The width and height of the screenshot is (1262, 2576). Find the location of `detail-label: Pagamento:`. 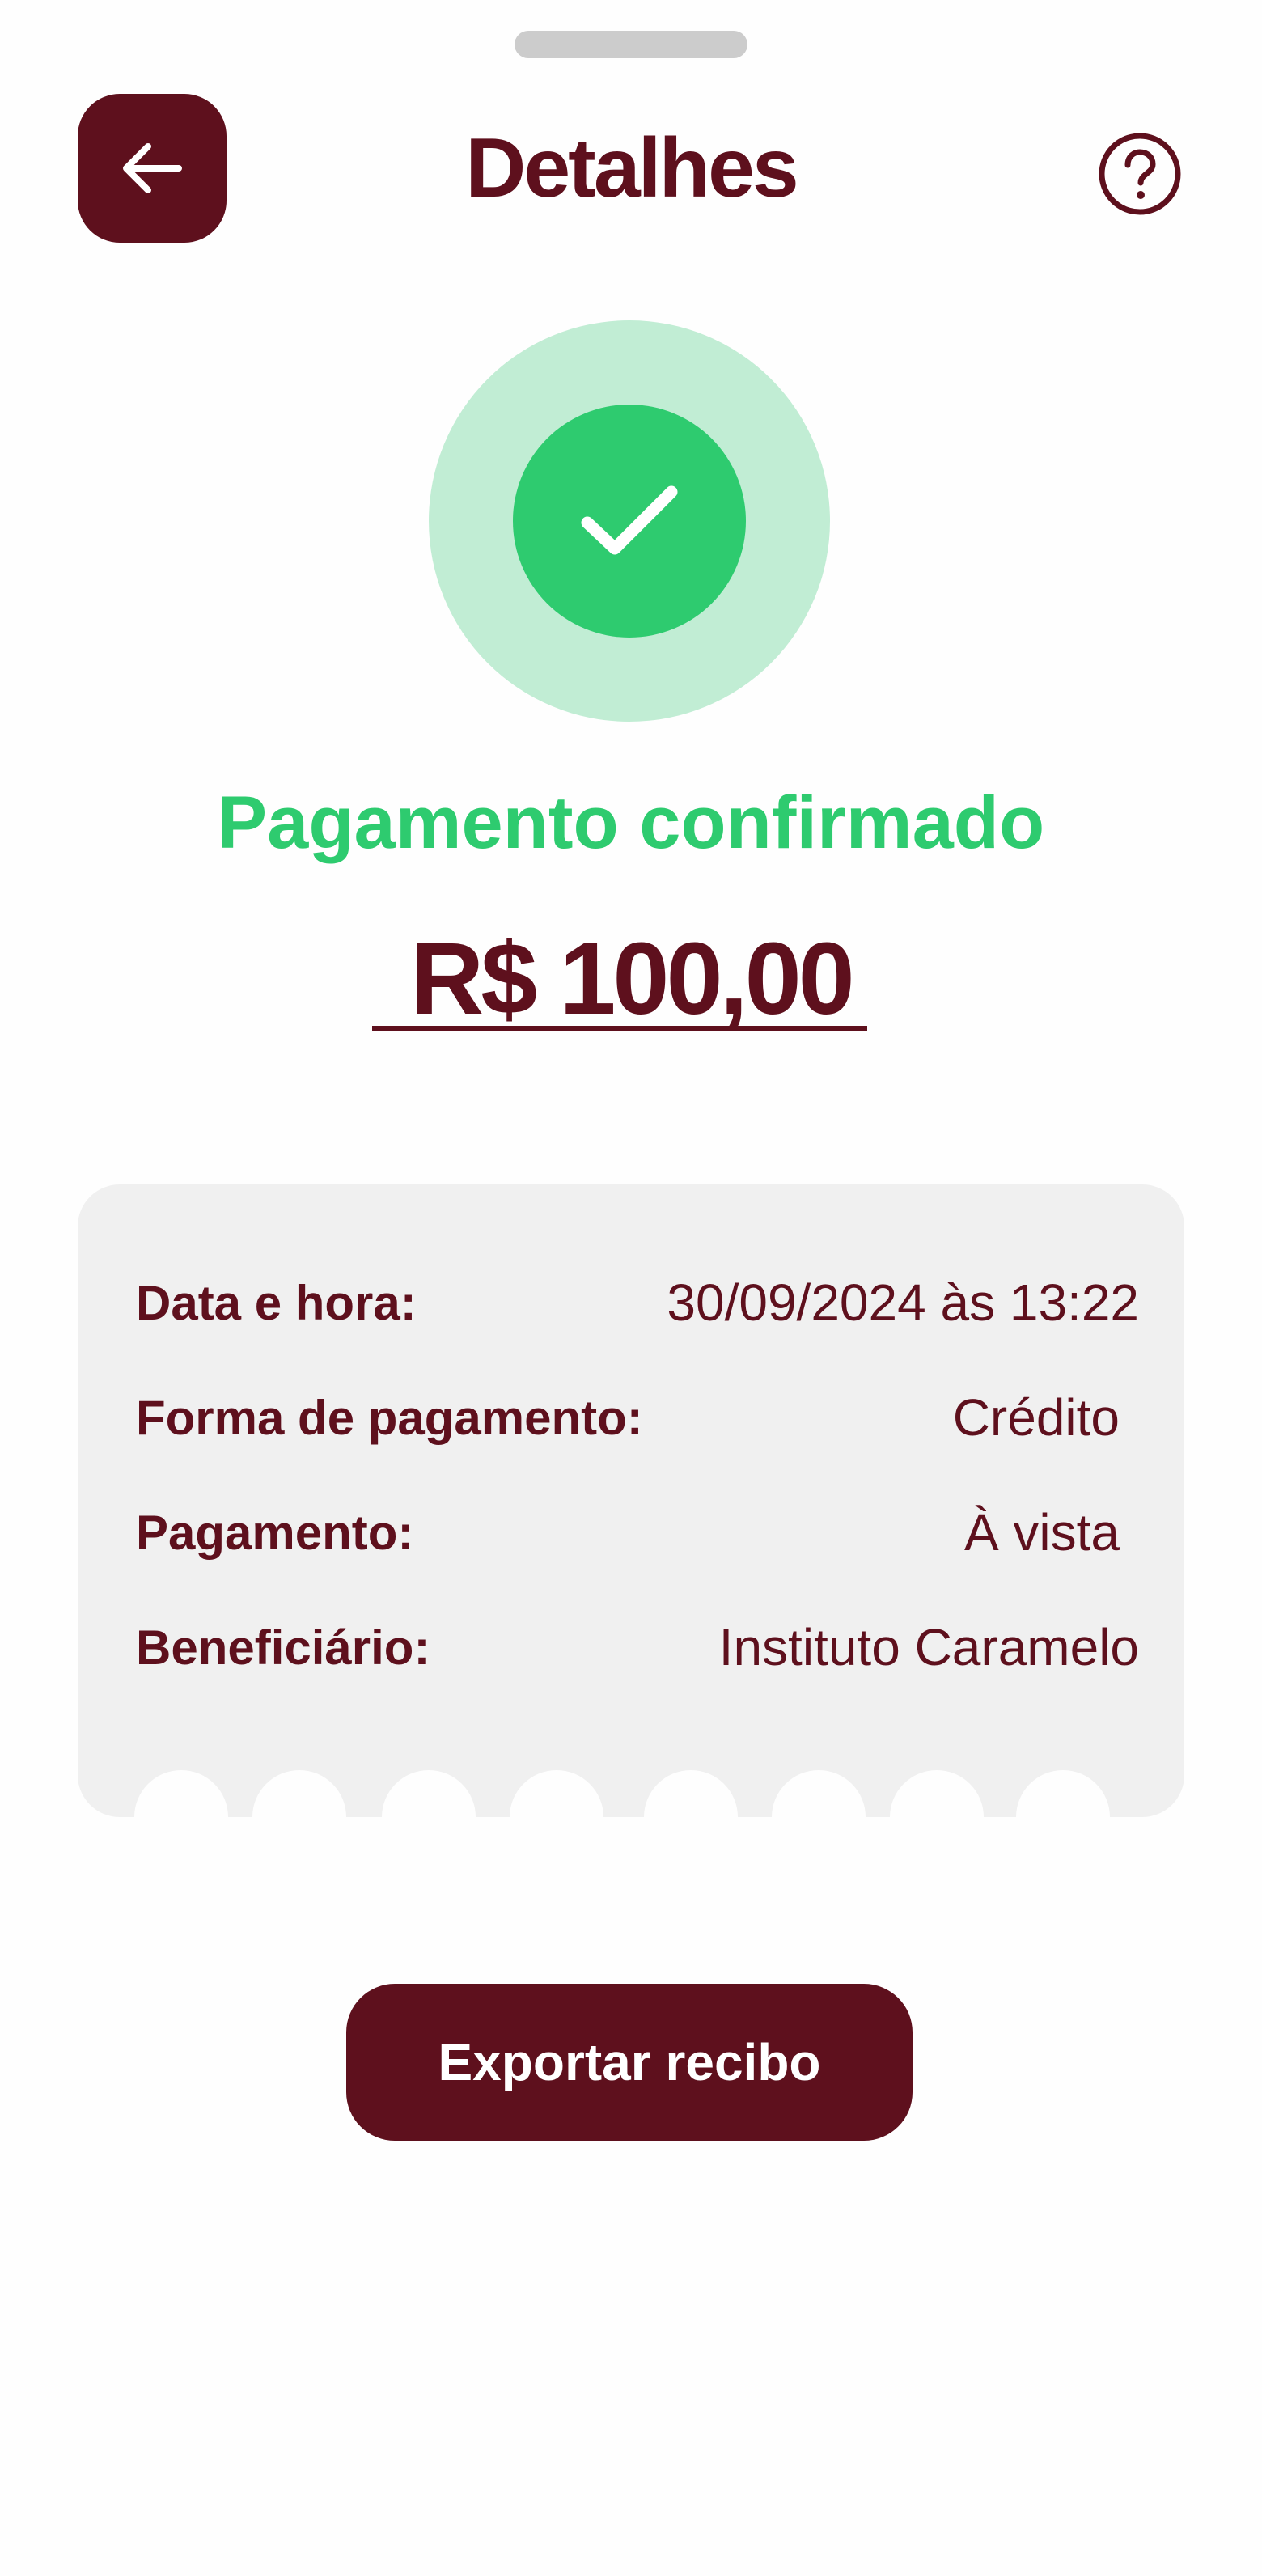

detail-label: Pagamento: is located at coordinates (275, 1532).